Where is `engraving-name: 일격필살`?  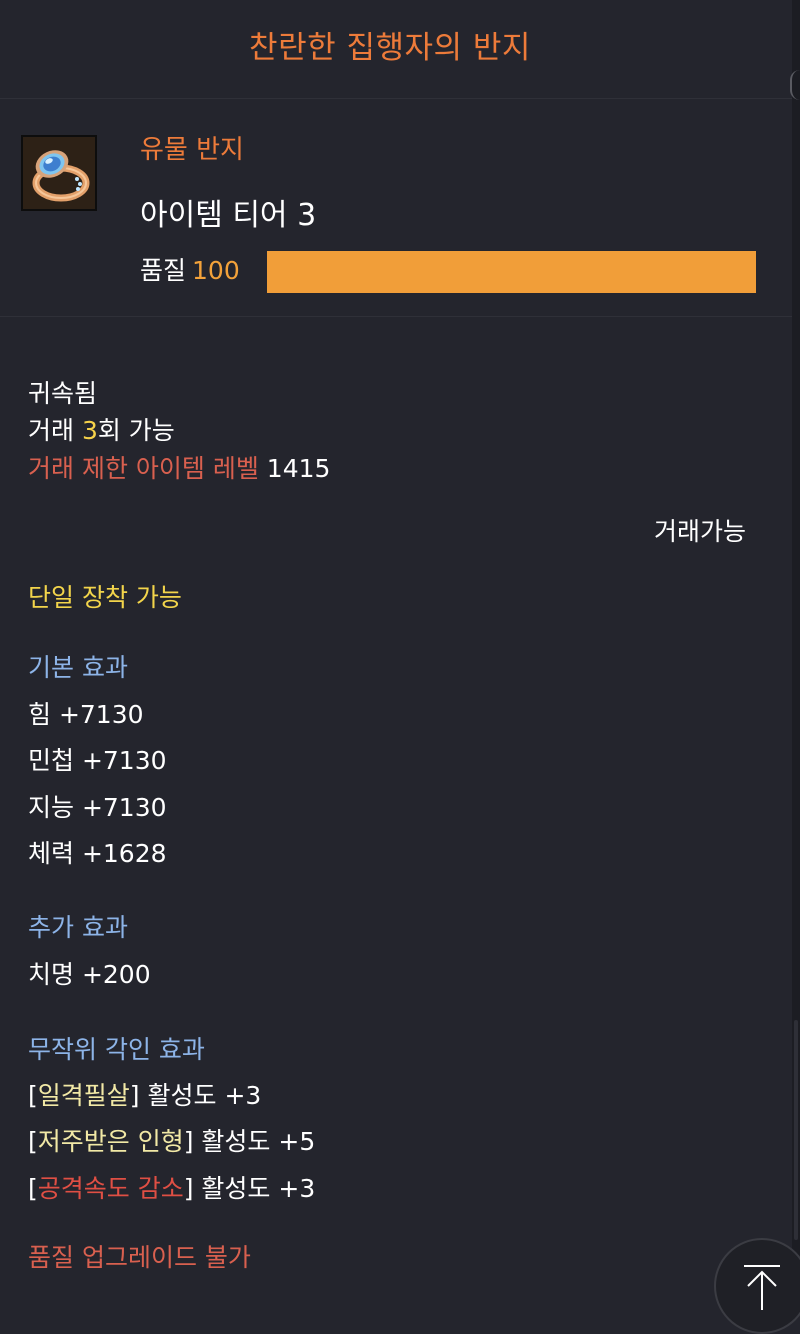
engraving-name: 일격필살 is located at coordinates (83, 1095).